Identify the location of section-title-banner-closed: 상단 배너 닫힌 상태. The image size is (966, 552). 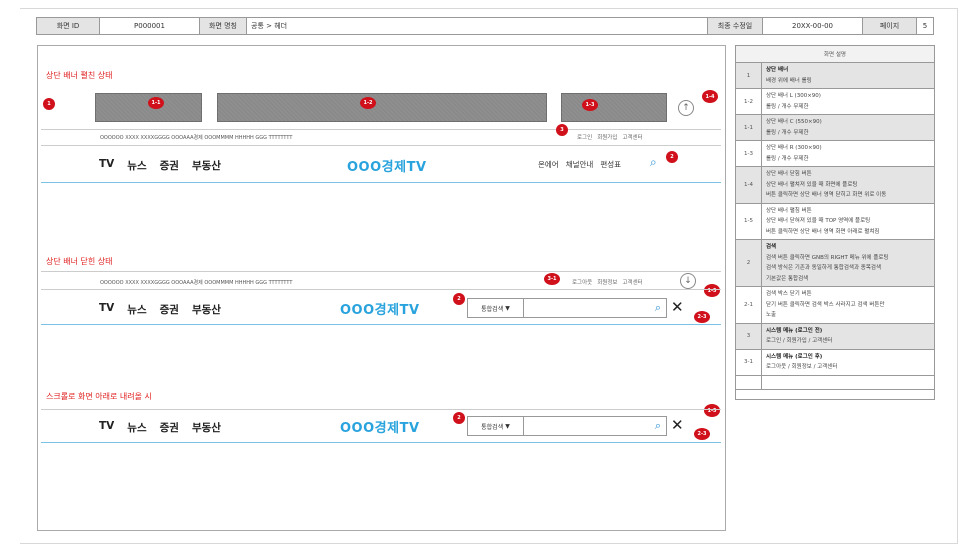
(79, 261).